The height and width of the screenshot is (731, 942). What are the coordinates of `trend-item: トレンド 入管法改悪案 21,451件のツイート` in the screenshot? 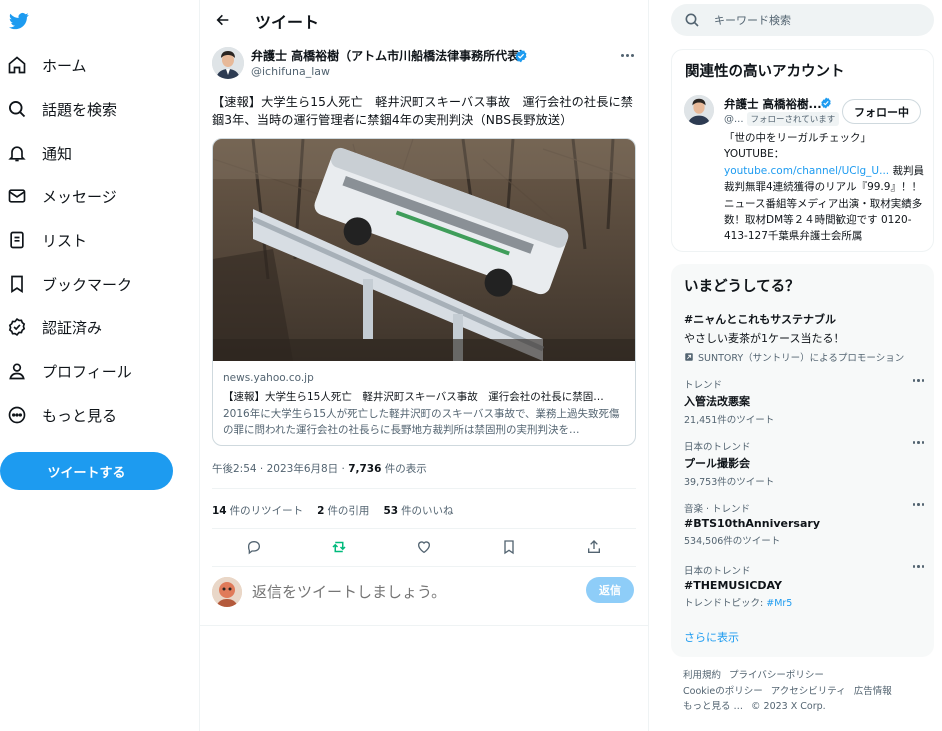 It's located at (804, 401).